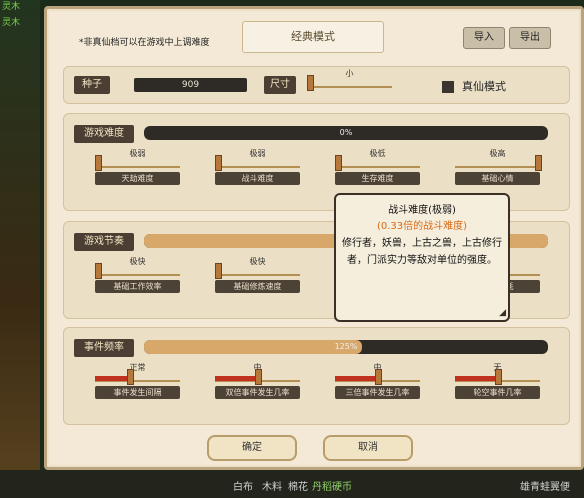 This screenshot has height=498, width=584. What do you see at coordinates (104, 242) in the screenshot?
I see `section-title: 游戏节奏` at bounding box center [104, 242].